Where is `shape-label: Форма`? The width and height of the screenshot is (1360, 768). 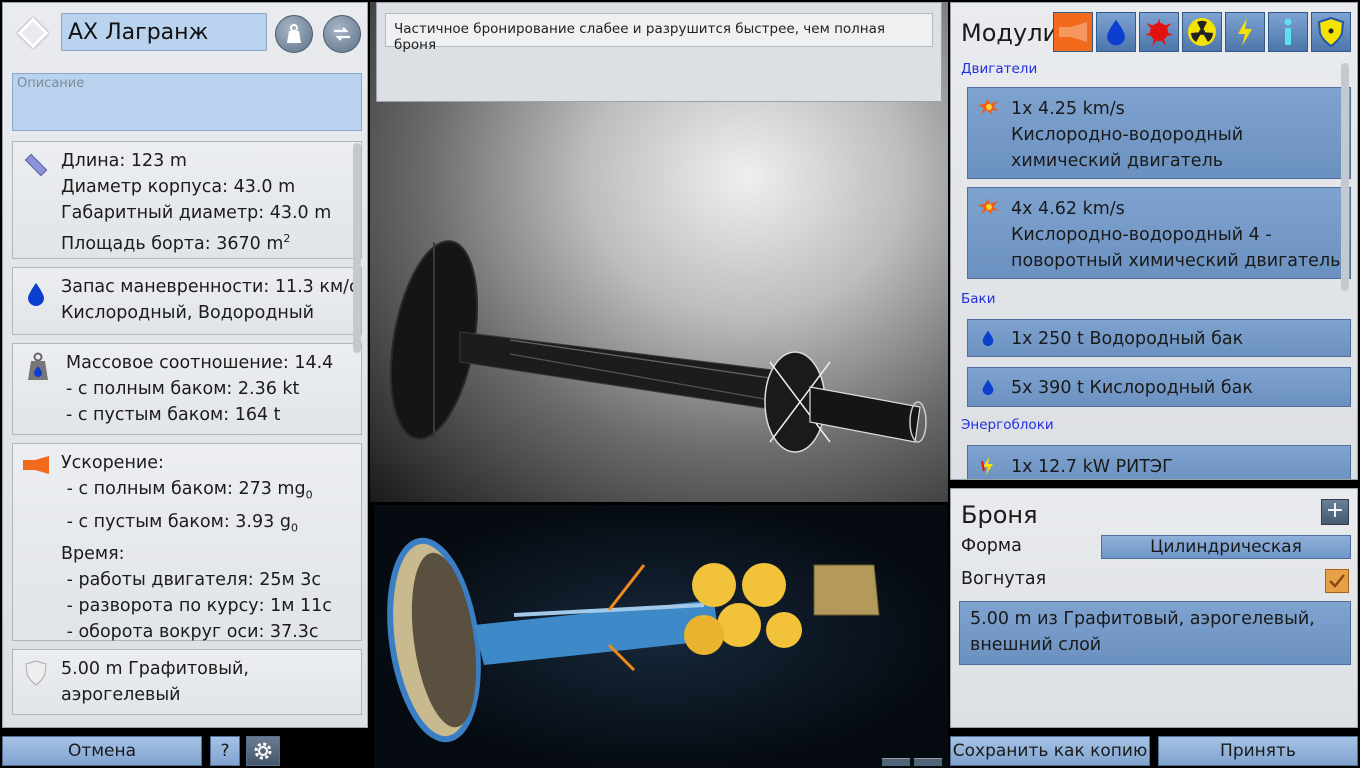 shape-label: Форма is located at coordinates (991, 546).